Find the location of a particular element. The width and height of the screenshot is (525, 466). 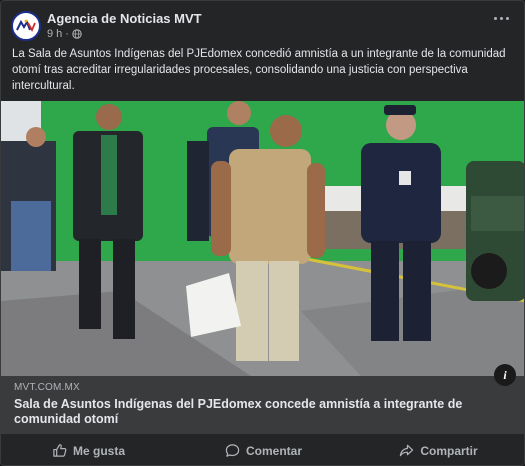

mvt-logo-icon is located at coordinates (26, 26).